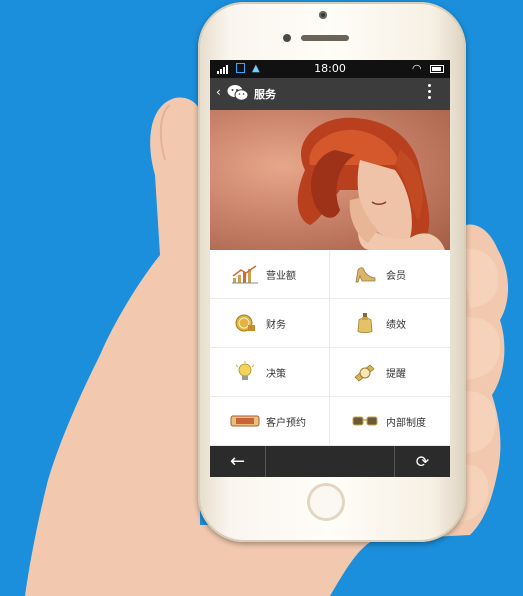 This screenshot has width=523, height=596. What do you see at coordinates (218, 92) in the screenshot?
I see `back-chevron-icon: ‹` at bounding box center [218, 92].